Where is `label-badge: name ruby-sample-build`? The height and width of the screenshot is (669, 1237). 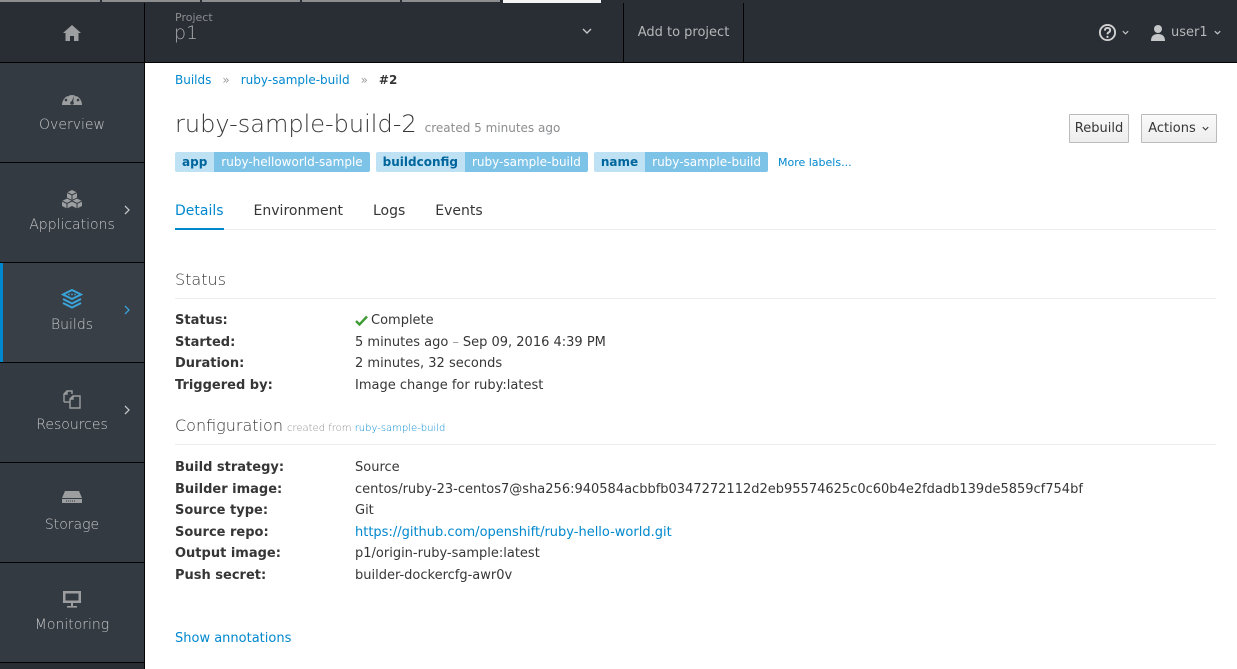
label-badge: name ruby-sample-build is located at coordinates (680, 162).